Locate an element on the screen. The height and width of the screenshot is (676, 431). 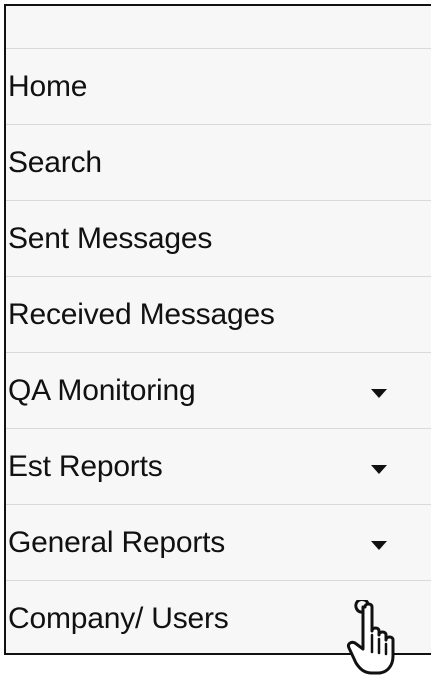
menu-item-label: Home is located at coordinates (48, 86).